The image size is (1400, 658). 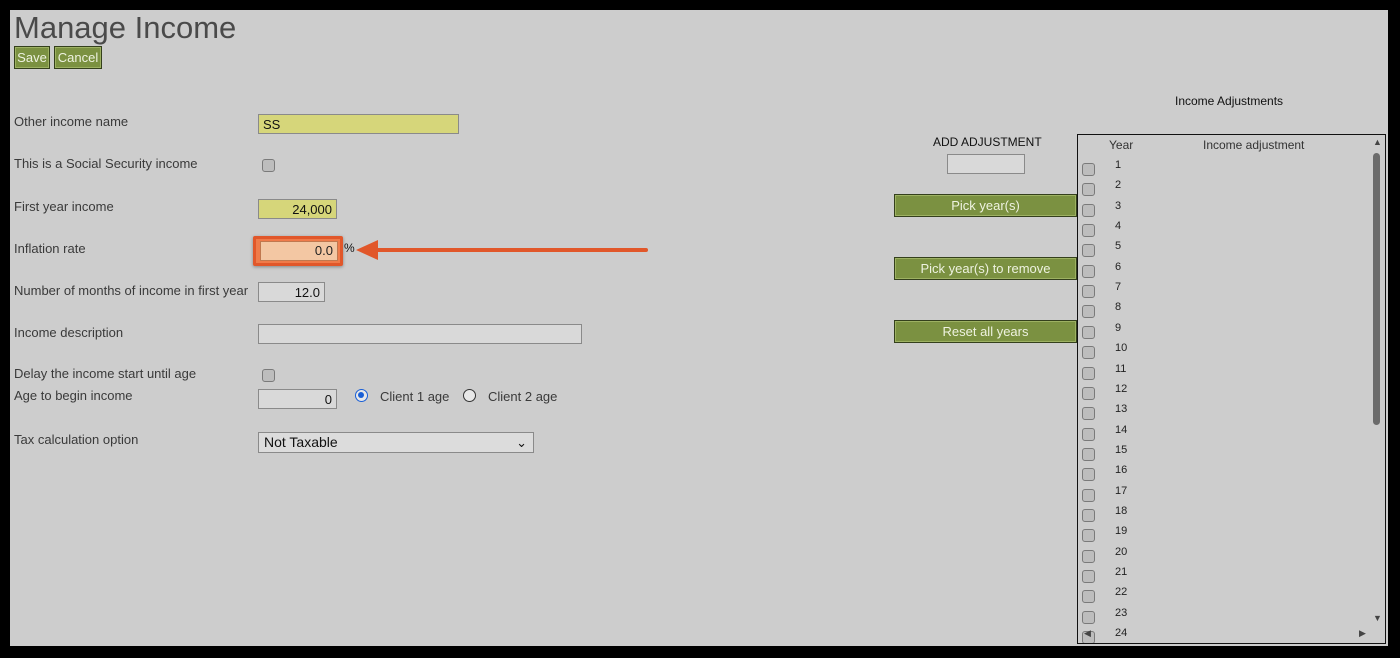 I want to click on year-row-label: 17, so click(x=1121, y=490).